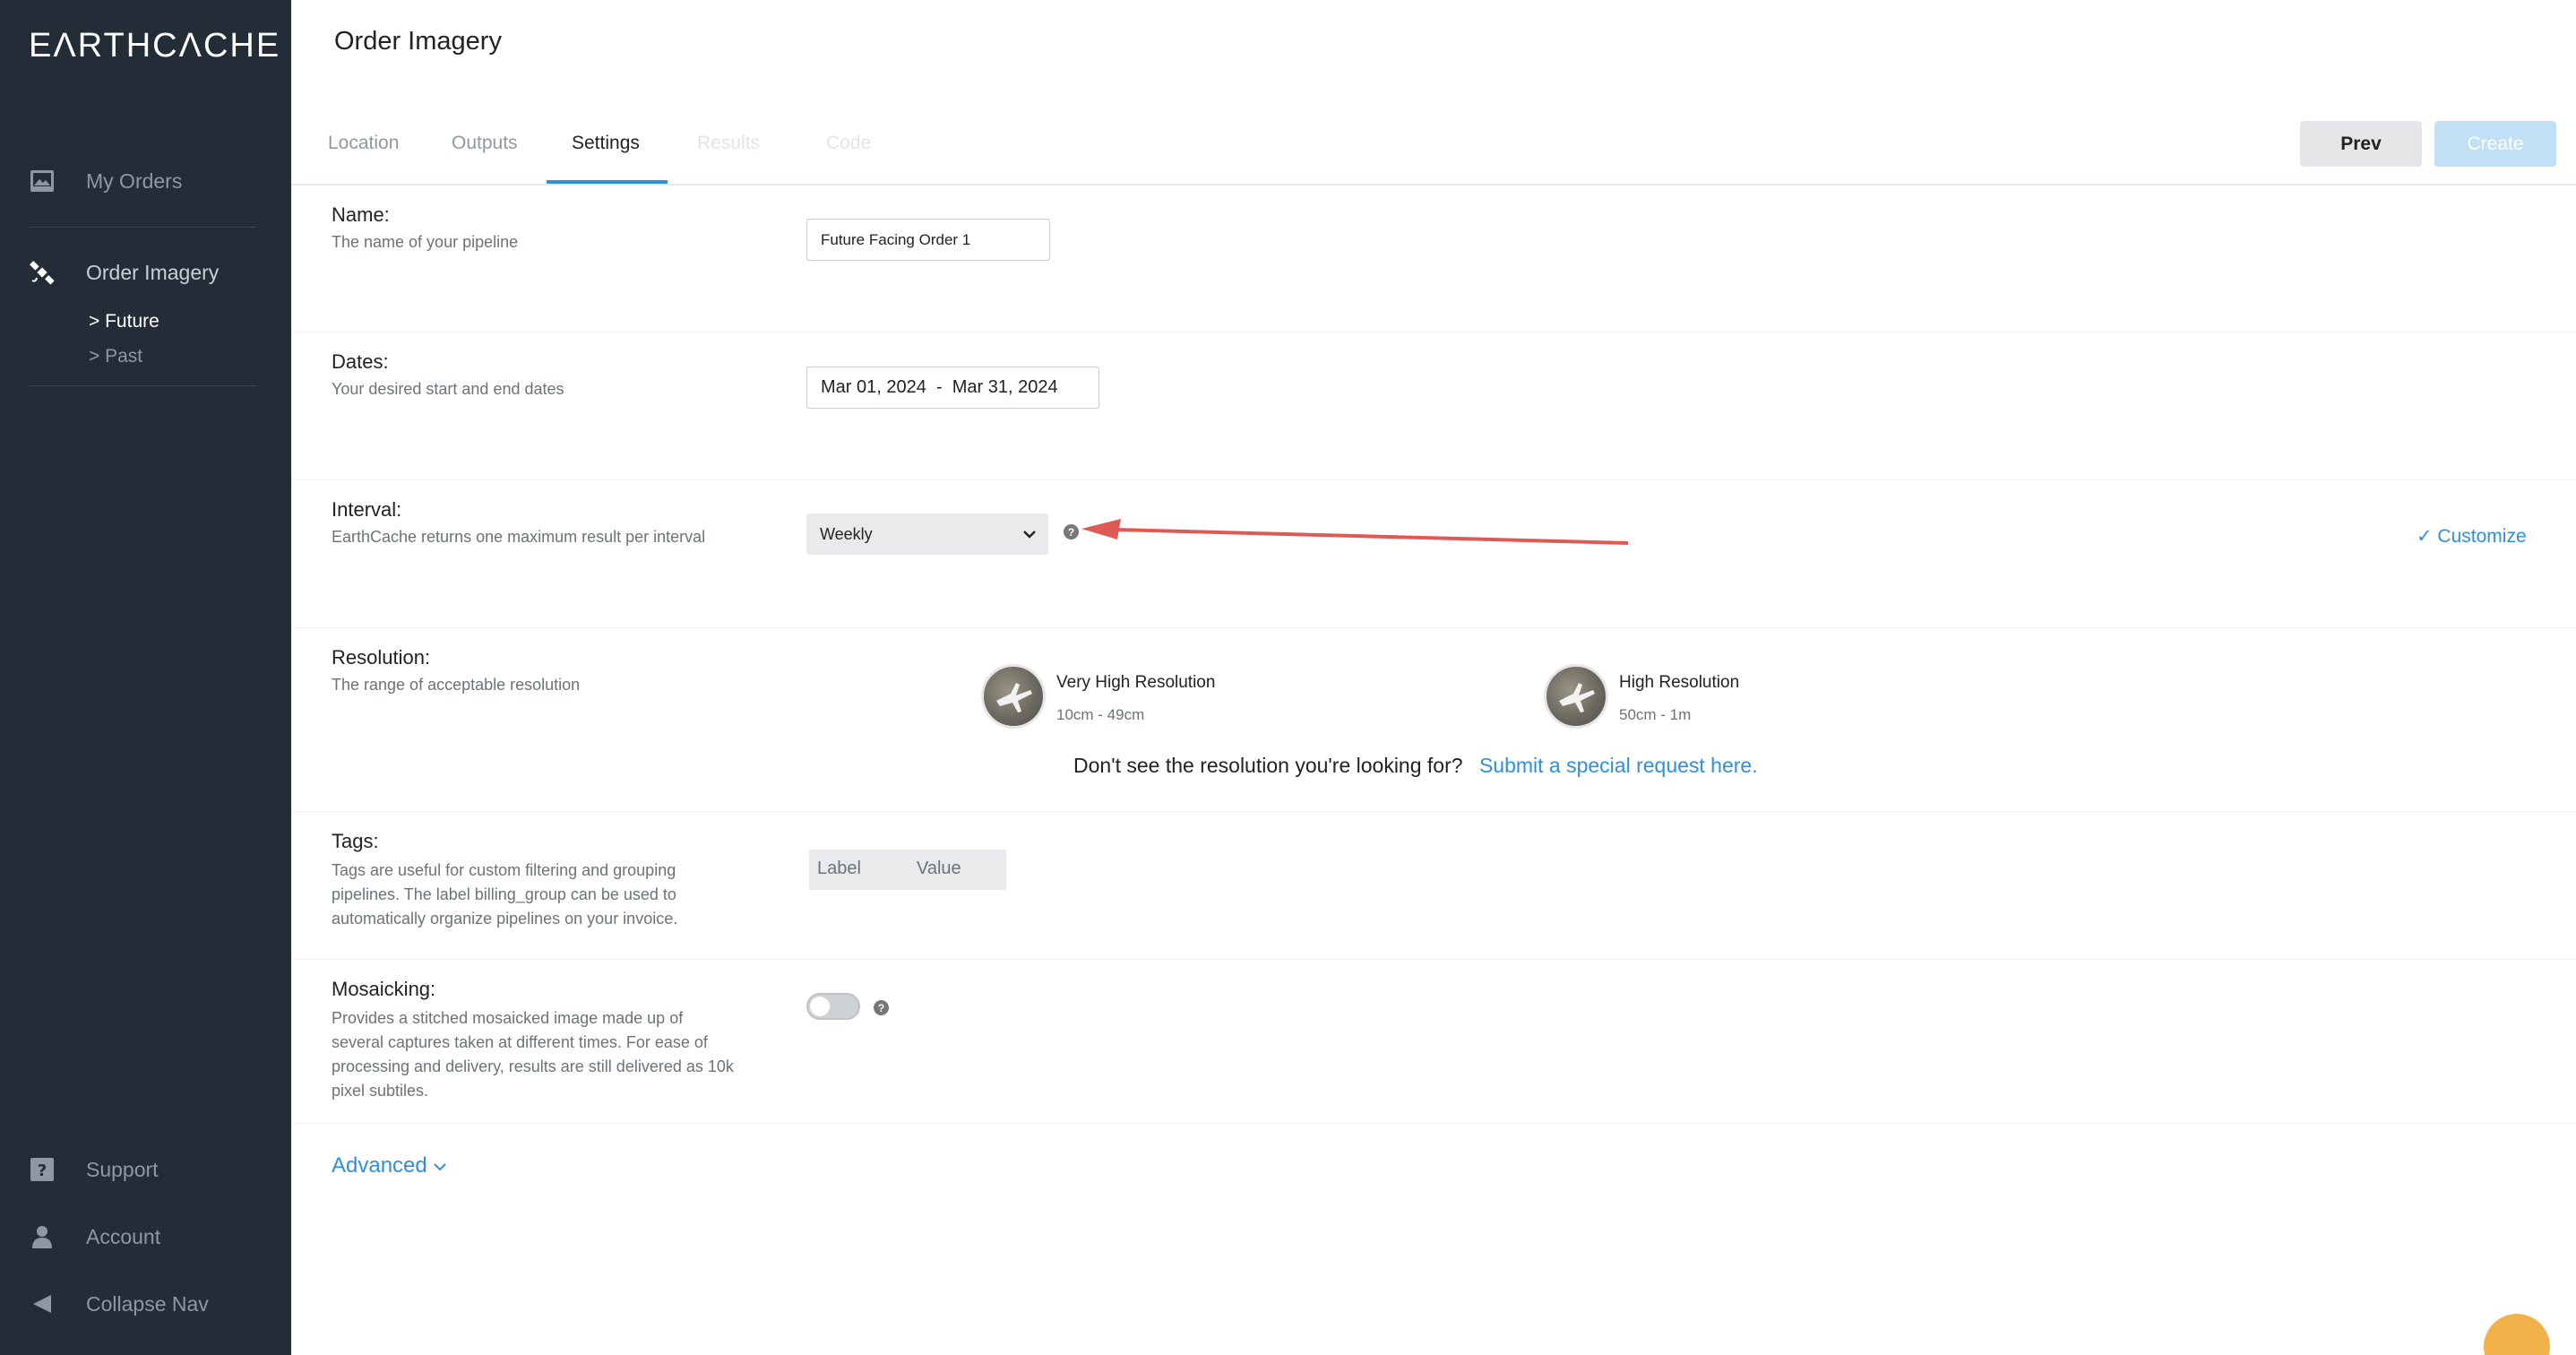 The height and width of the screenshot is (1355, 2576). Describe the element at coordinates (153, 272) in the screenshot. I see `sidebar-item-label: Order Imagery` at that location.